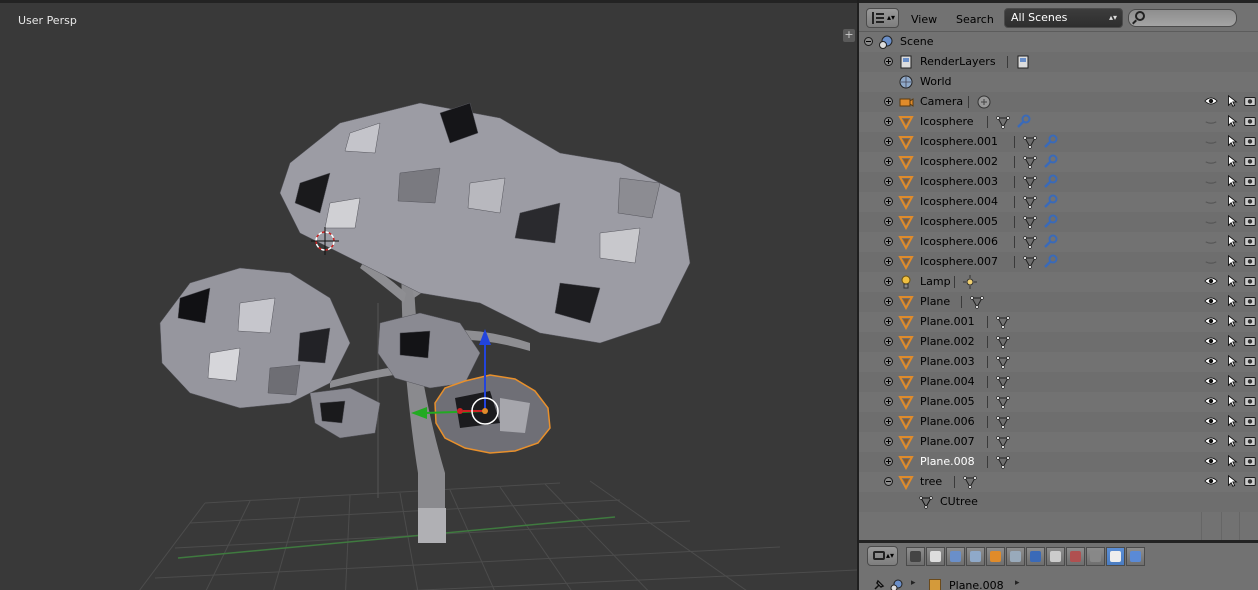 The image size is (1258, 590). Describe the element at coordinates (936, 81) in the screenshot. I see `outliner-item-label: World` at that location.